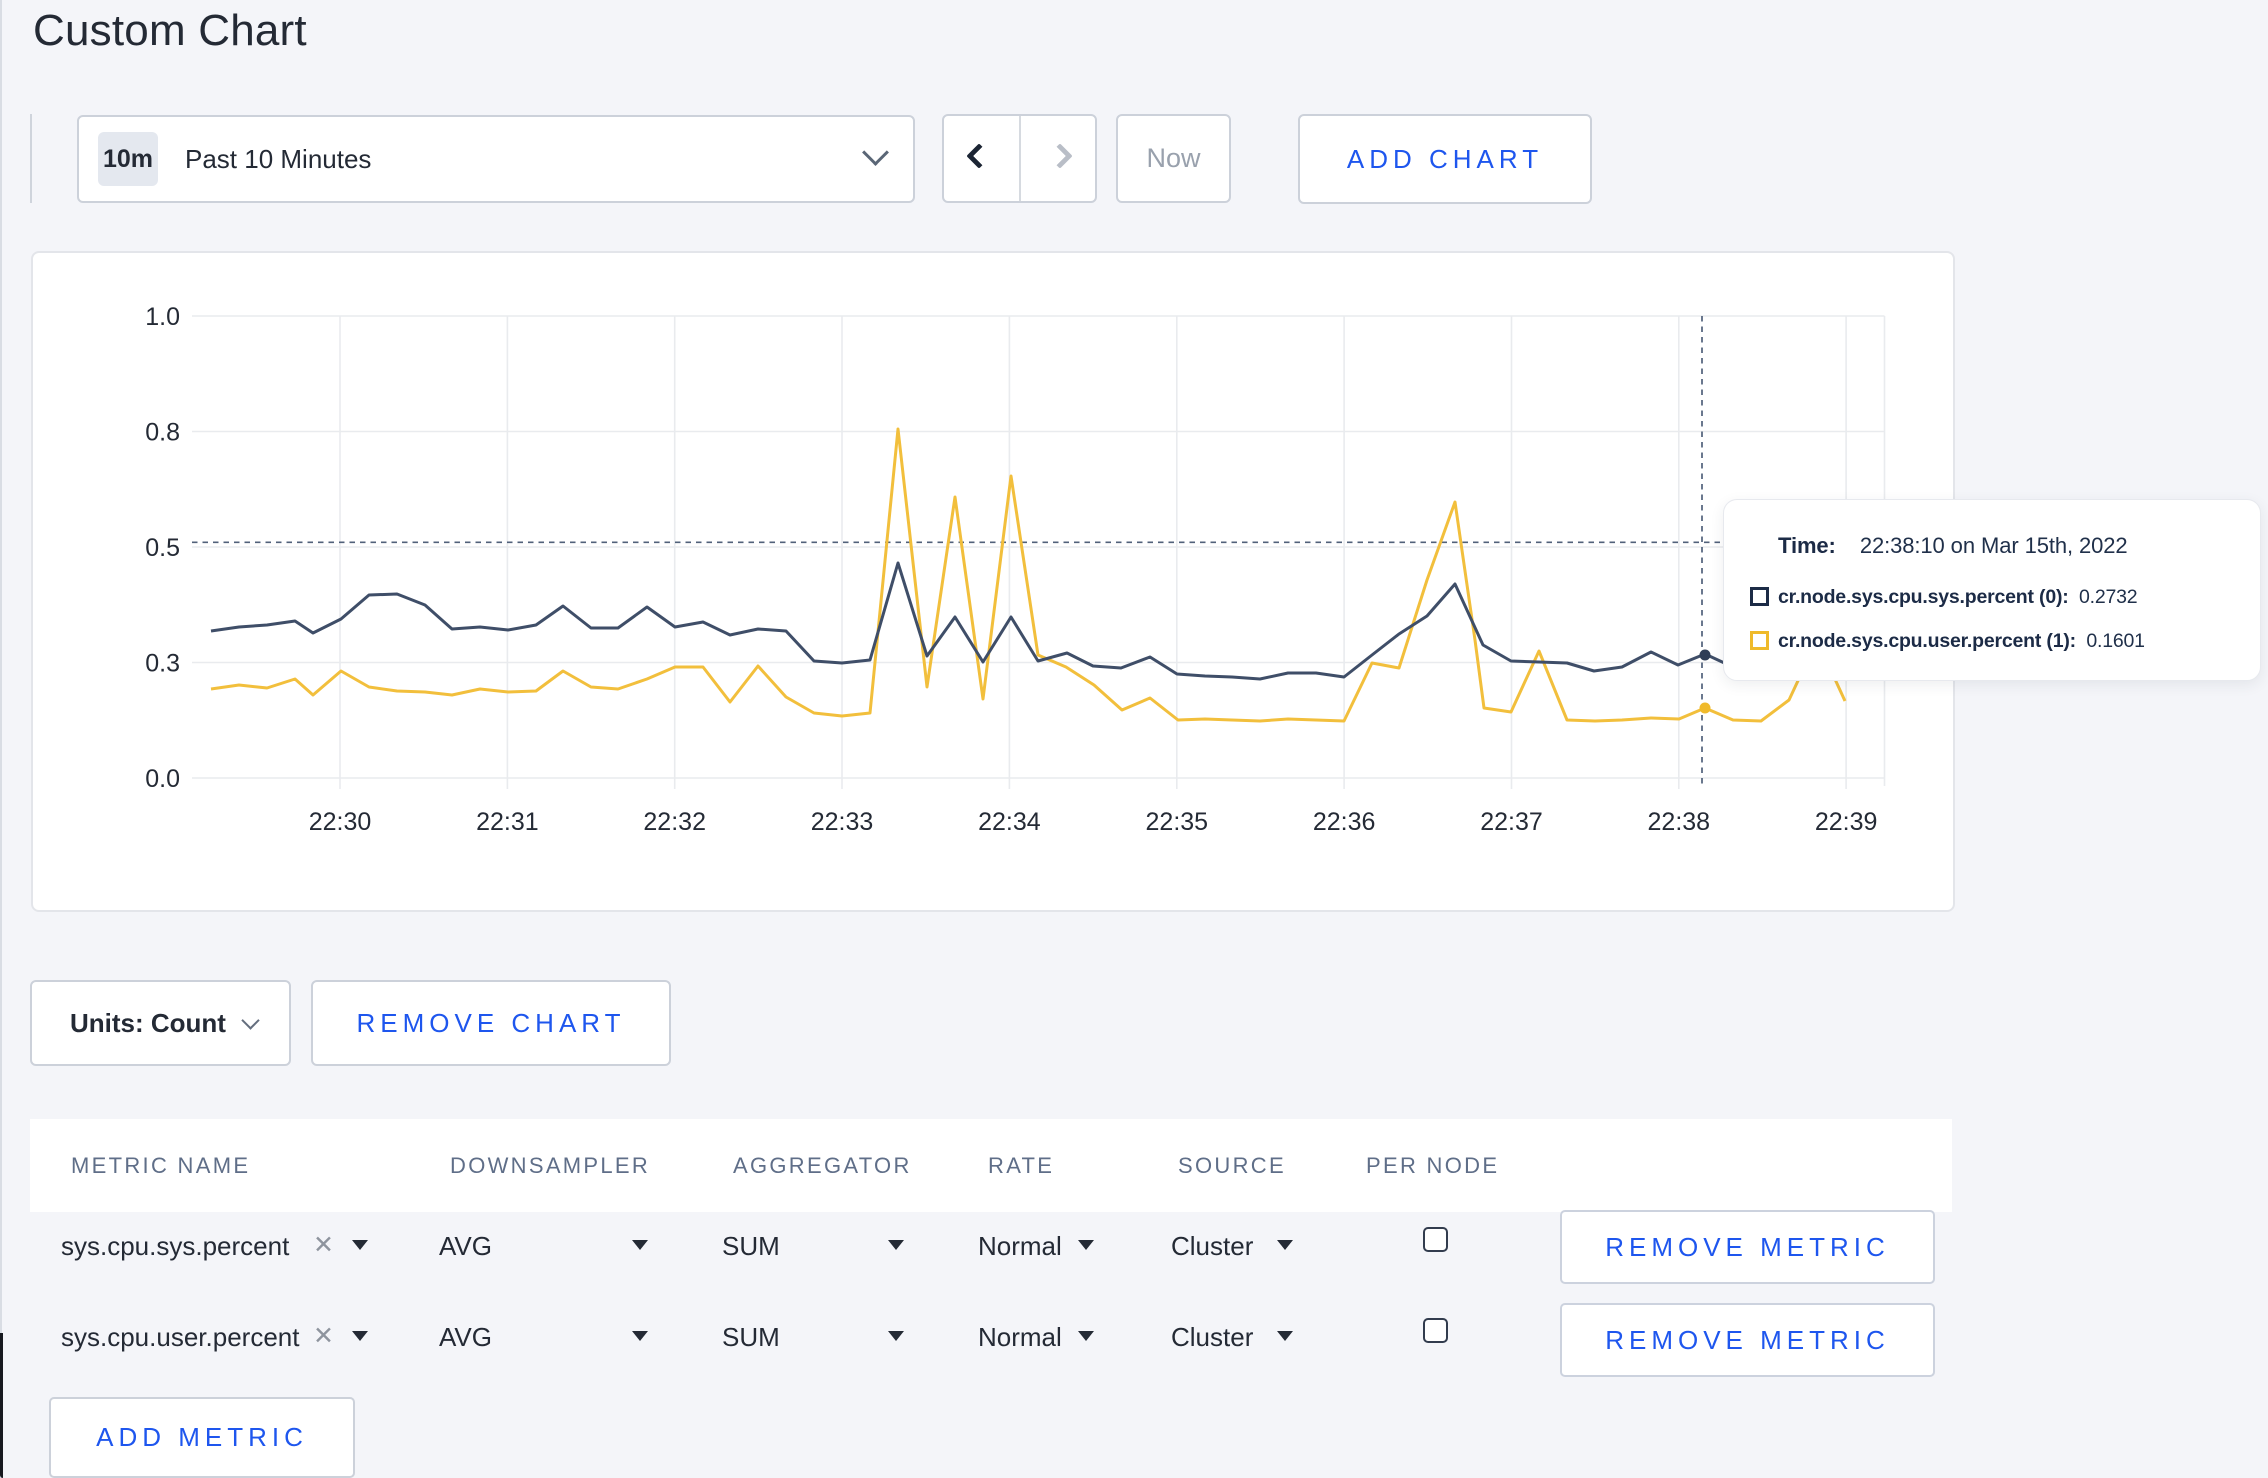 Image resolution: width=2268 pixels, height=1478 pixels. Describe the element at coordinates (1009, 822) in the screenshot. I see `svg-text: 22:34` at that location.